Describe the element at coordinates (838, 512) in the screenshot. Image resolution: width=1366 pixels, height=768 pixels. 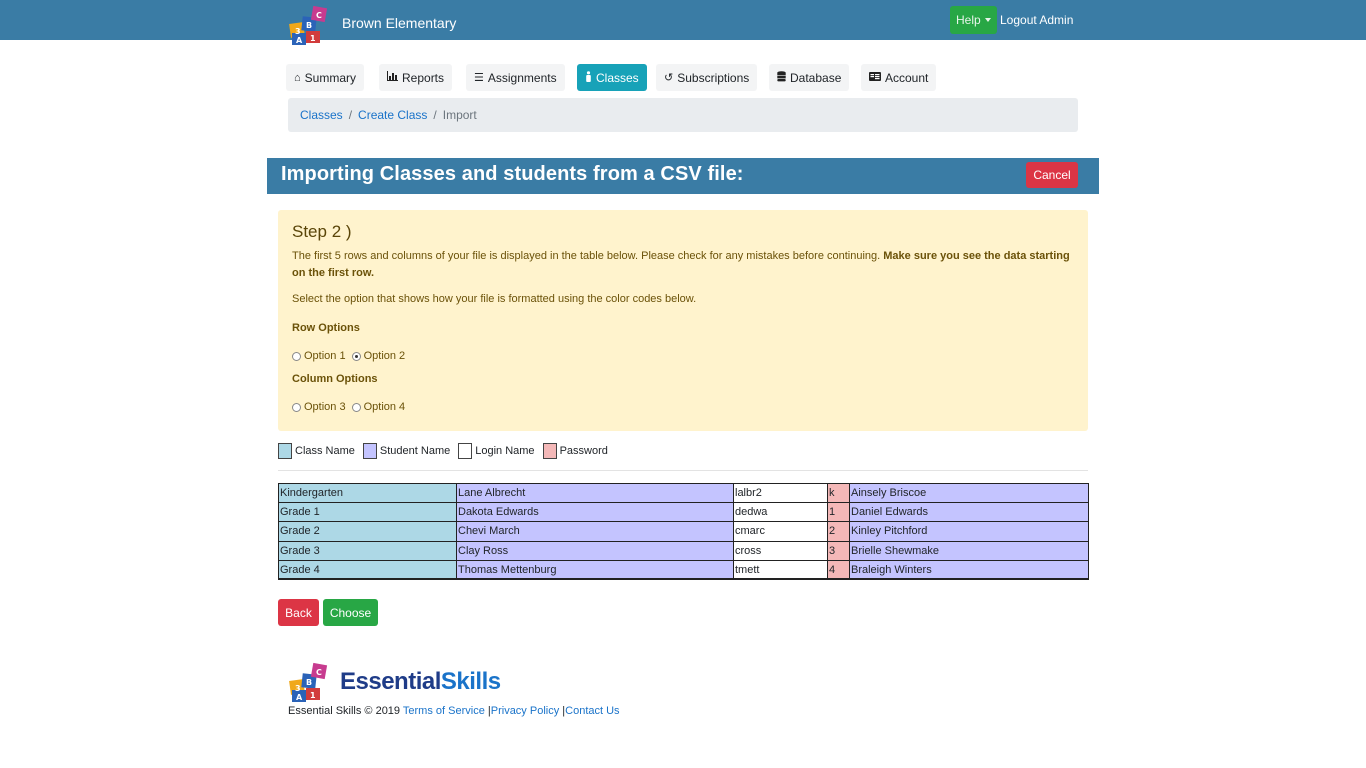
I see `table-cell: 1` at that location.